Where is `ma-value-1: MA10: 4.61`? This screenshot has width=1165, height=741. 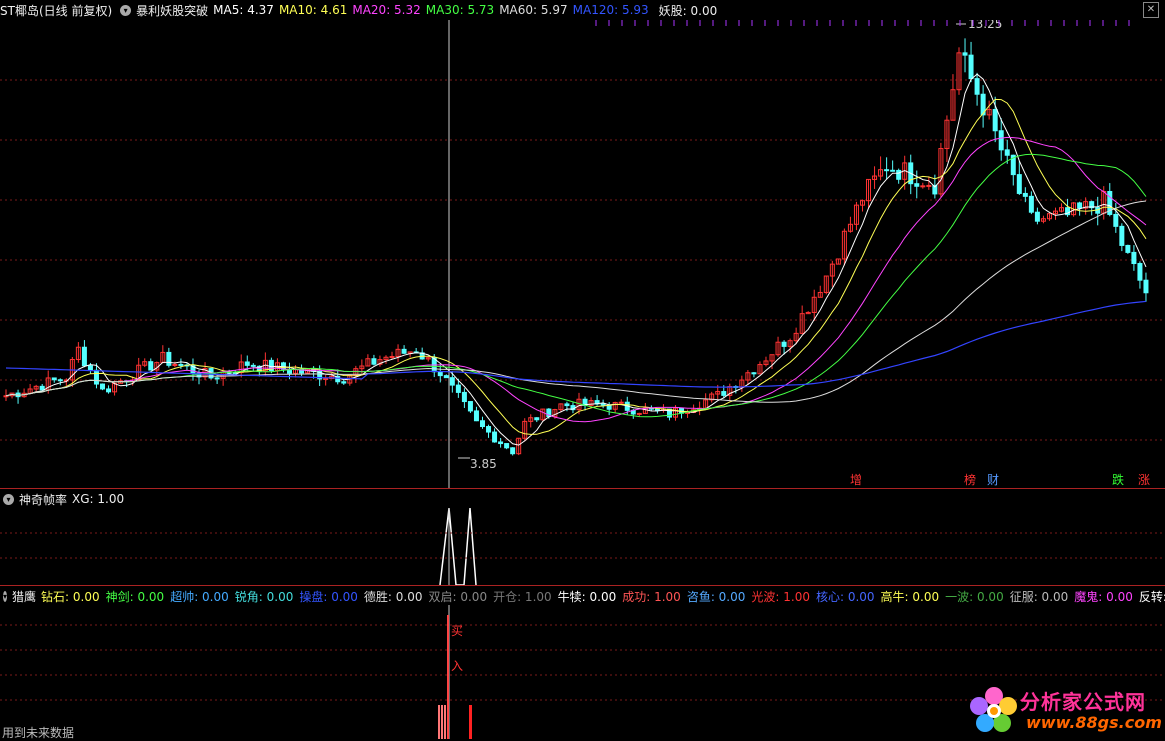
ma-value-1: MA10: 4.61 is located at coordinates (313, 10).